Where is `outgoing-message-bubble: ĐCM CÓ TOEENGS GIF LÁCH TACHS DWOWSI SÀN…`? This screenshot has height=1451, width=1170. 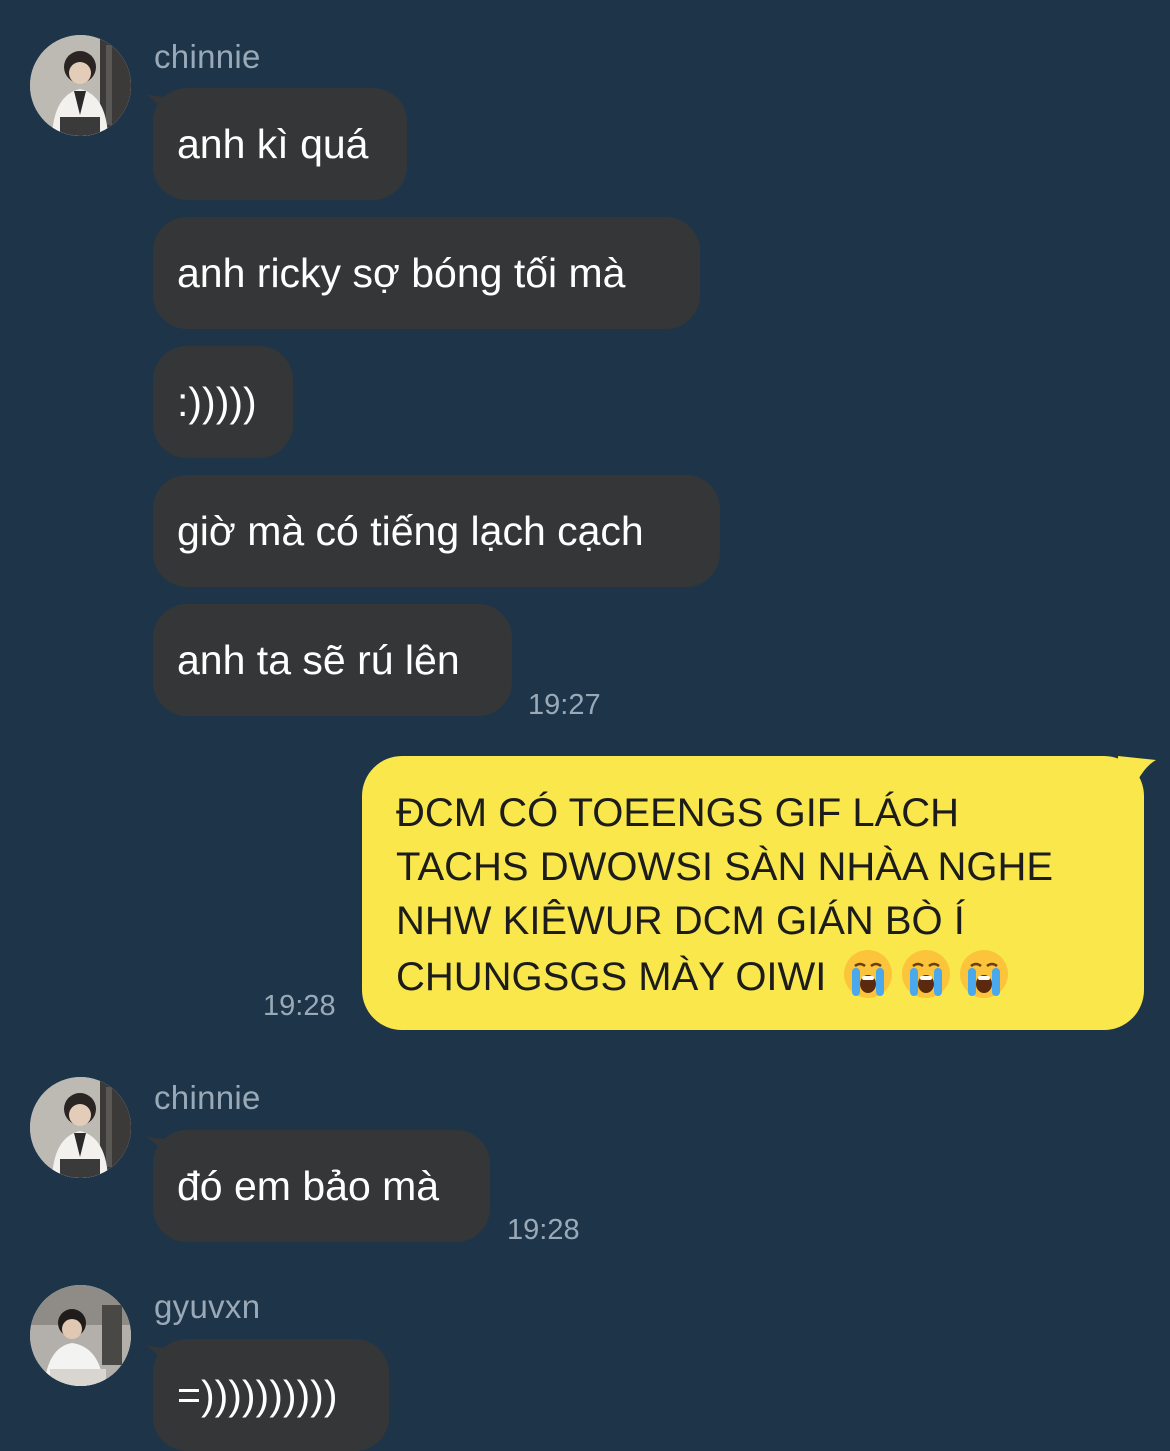
outgoing-message-bubble: ĐCM CÓ TOEENGS GIF LÁCH TACHS DWOWSI SÀN… is located at coordinates (753, 893).